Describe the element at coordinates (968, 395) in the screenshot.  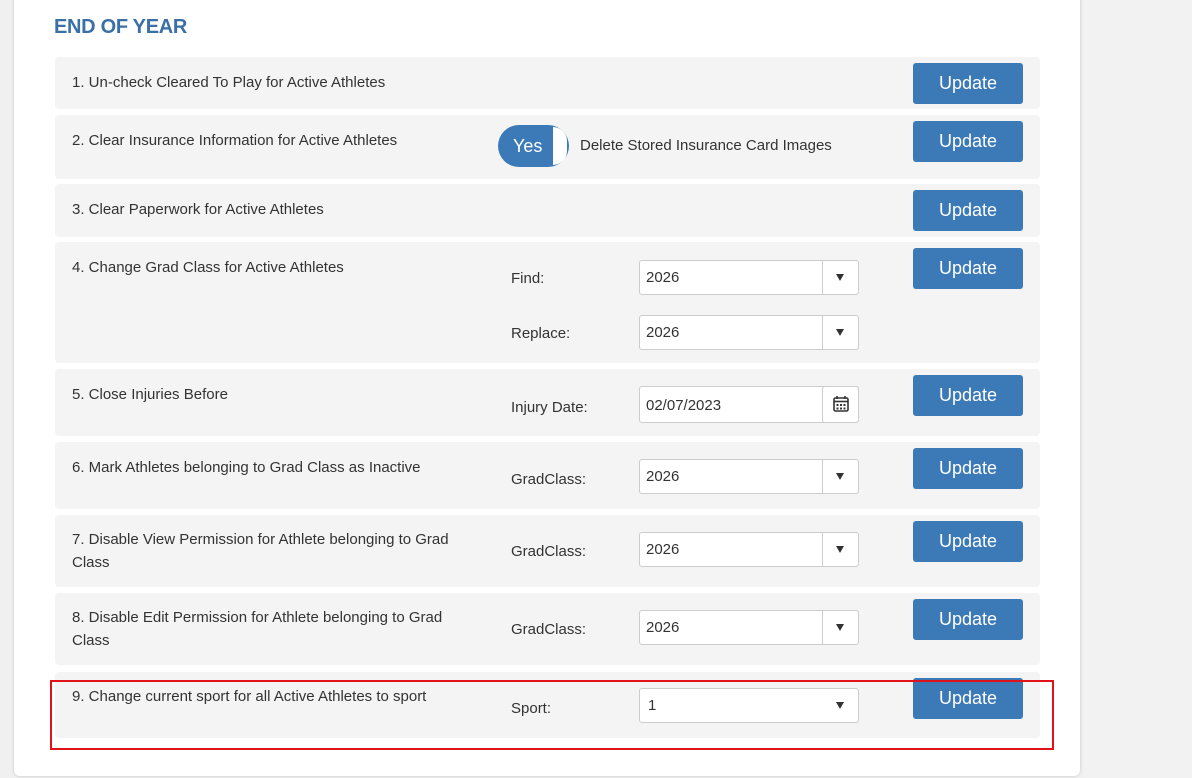
I see `update-button-5: Update` at that location.